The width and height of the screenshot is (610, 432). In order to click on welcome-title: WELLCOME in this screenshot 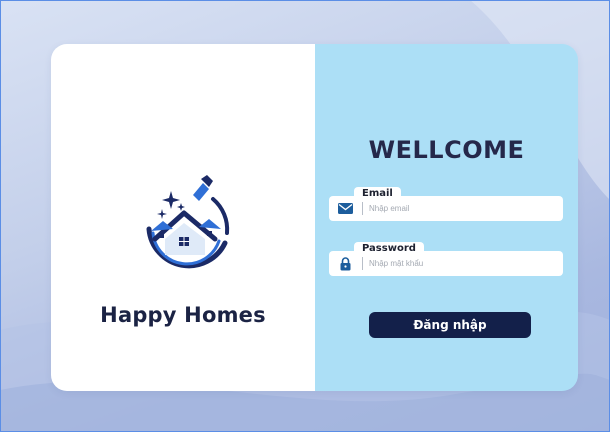, I will do `click(446, 150)`.